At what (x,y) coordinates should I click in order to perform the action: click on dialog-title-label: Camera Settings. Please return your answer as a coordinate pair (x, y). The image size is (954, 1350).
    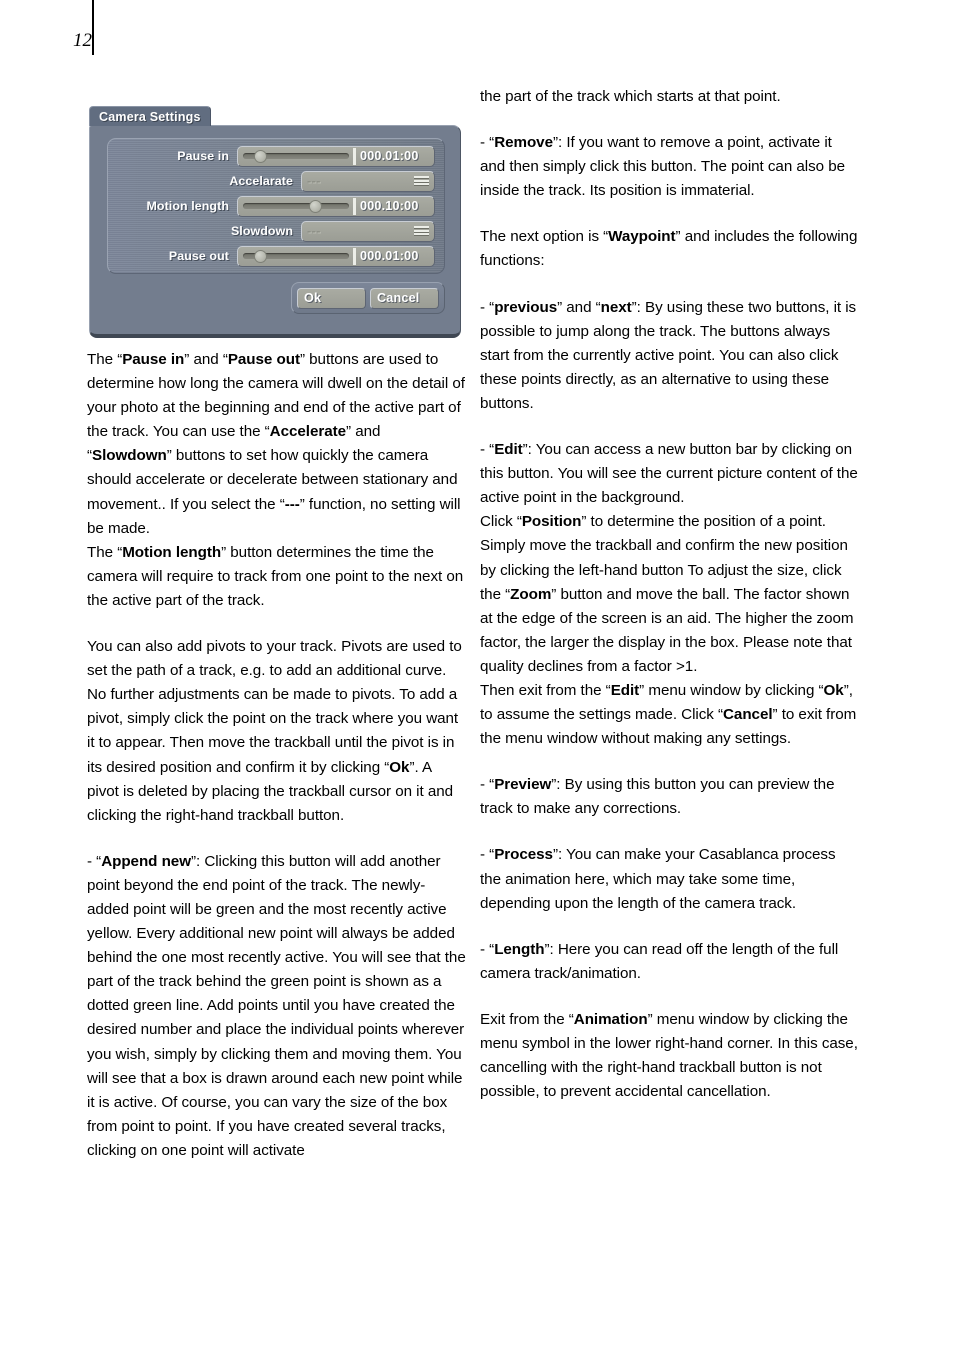
    Looking at the image, I should click on (150, 116).